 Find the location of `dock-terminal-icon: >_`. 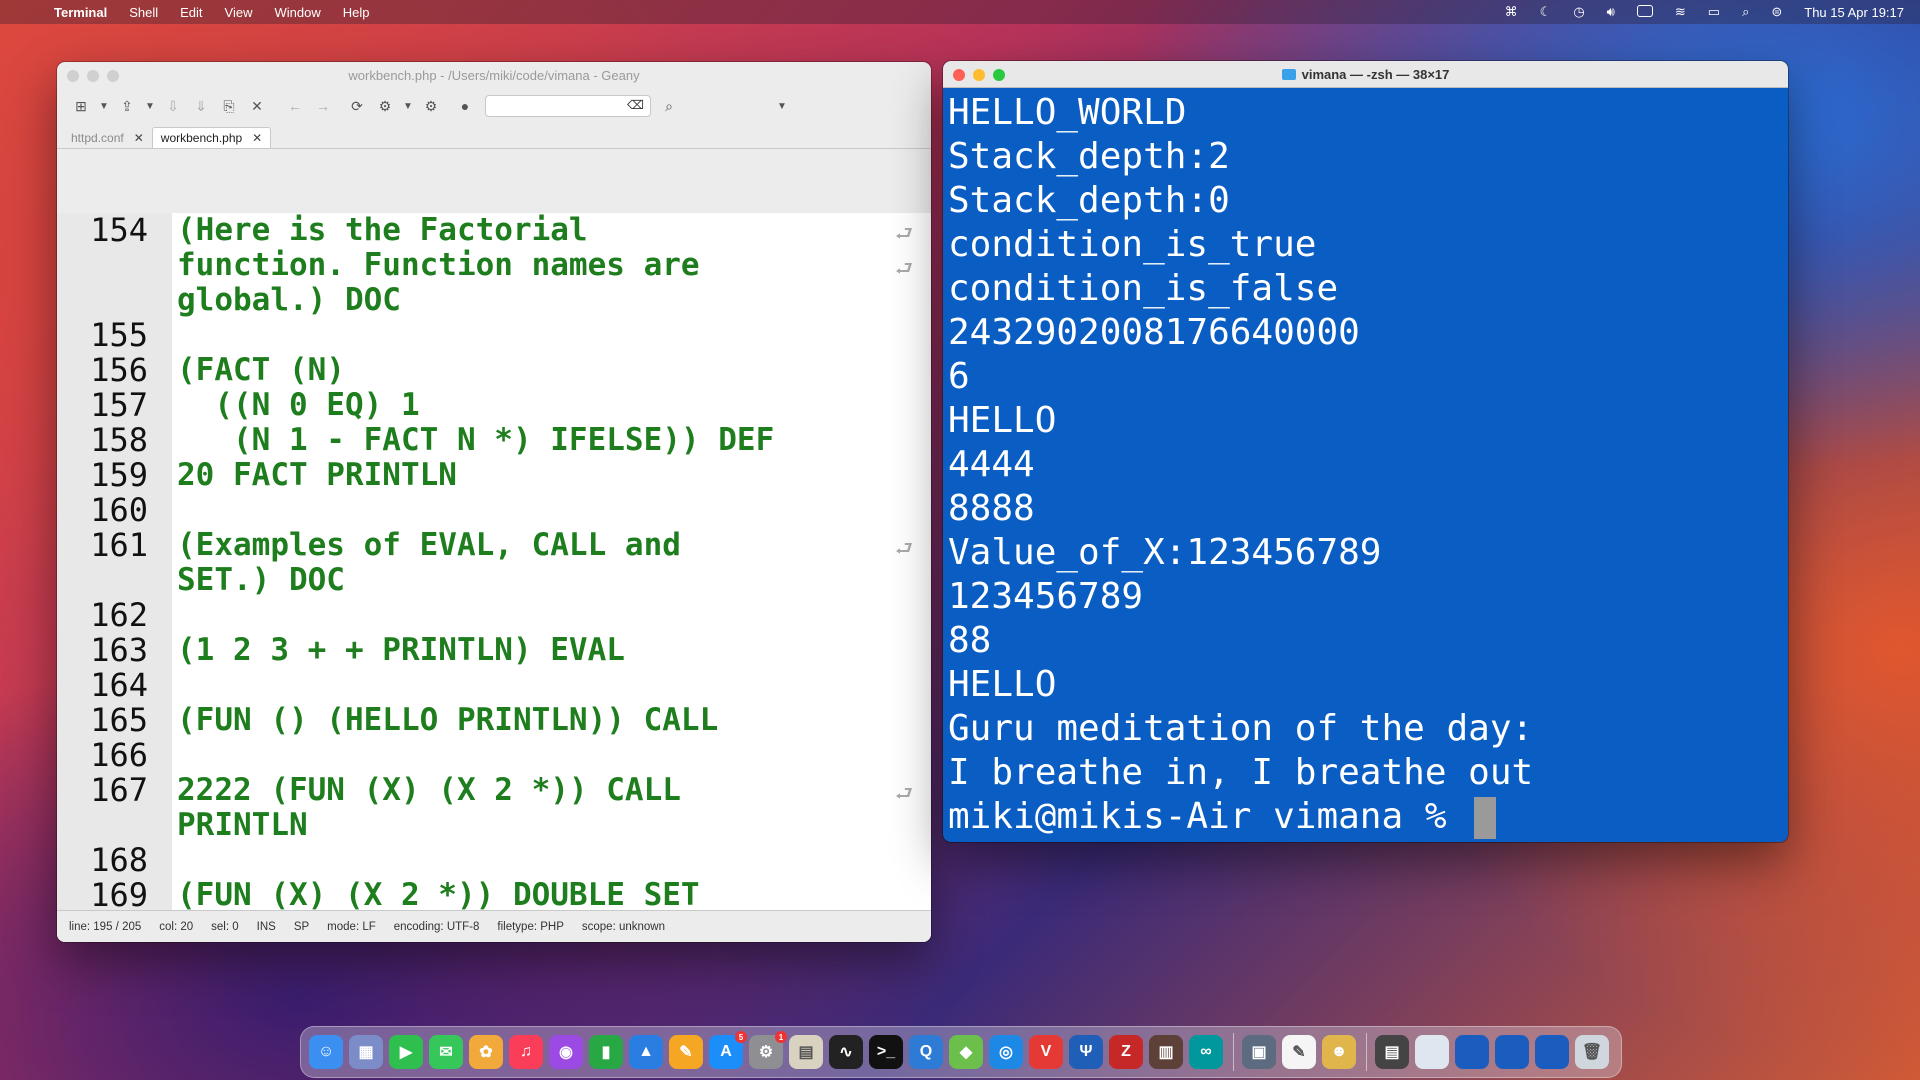

dock-terminal-icon: >_ is located at coordinates (886, 1052).